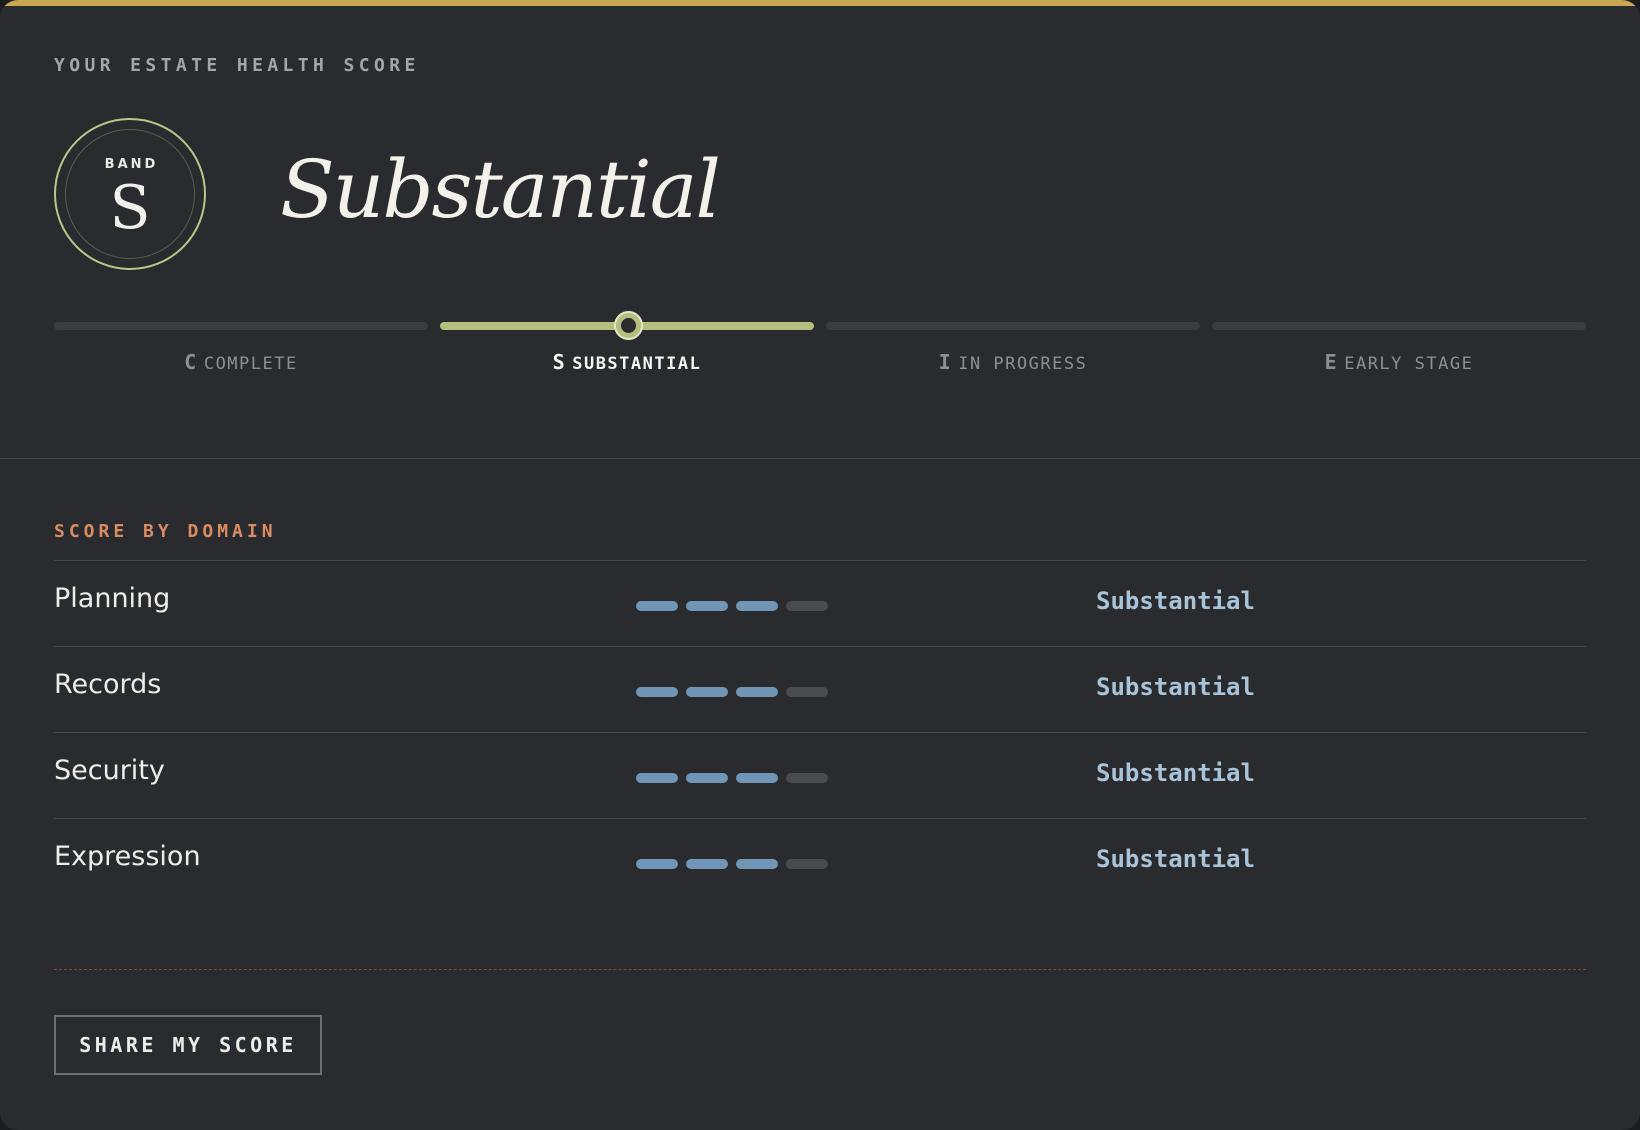  What do you see at coordinates (628, 325) in the screenshot?
I see `scale-marker` at bounding box center [628, 325].